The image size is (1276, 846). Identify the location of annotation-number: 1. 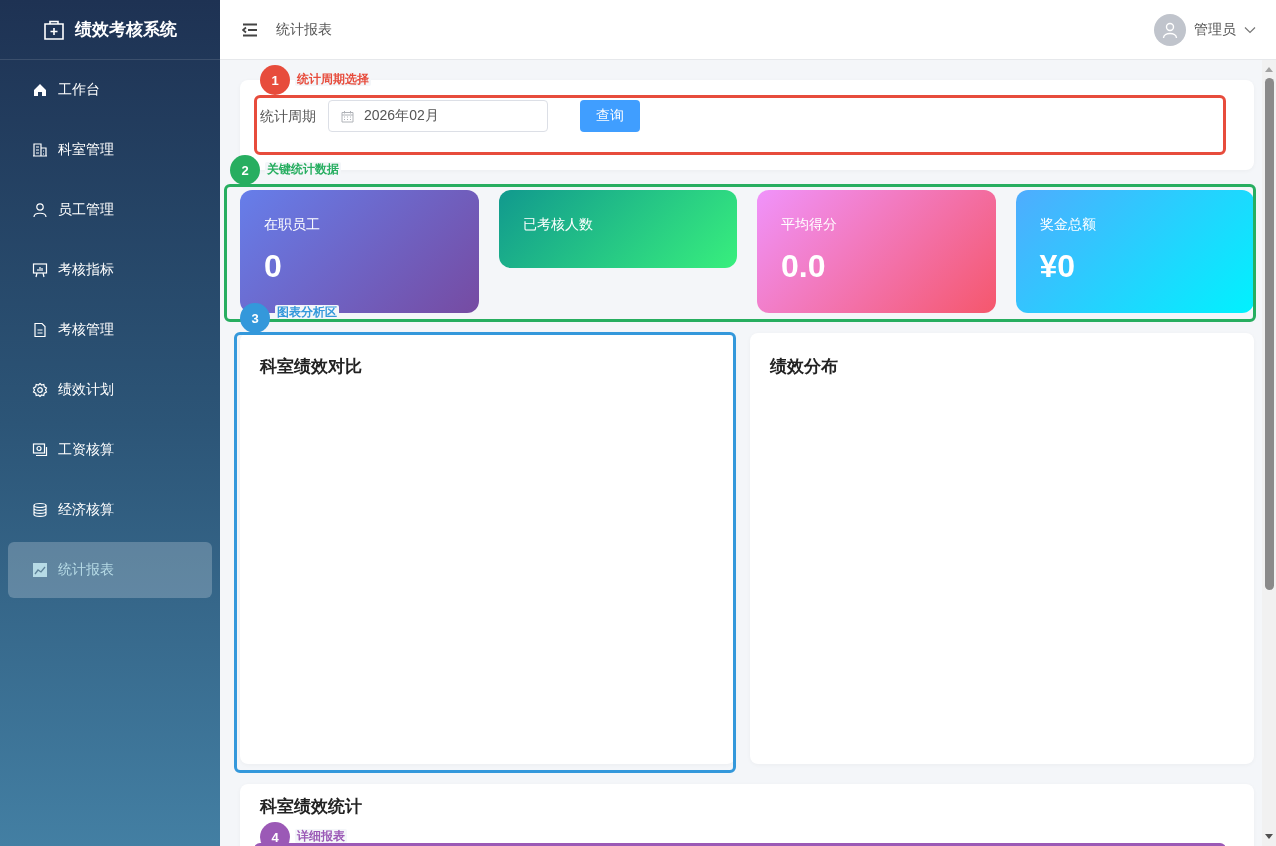
(275, 80).